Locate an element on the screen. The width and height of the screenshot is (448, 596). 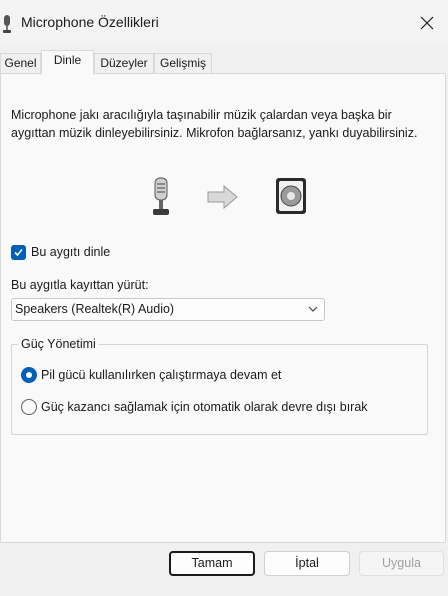
cancel-button: İptal is located at coordinates (307, 563).